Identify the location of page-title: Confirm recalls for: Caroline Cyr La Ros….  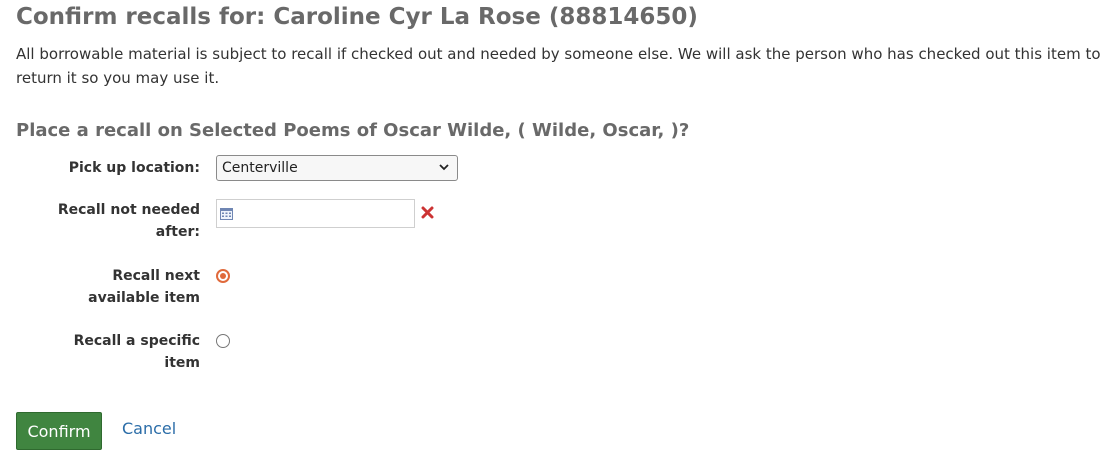
(357, 17).